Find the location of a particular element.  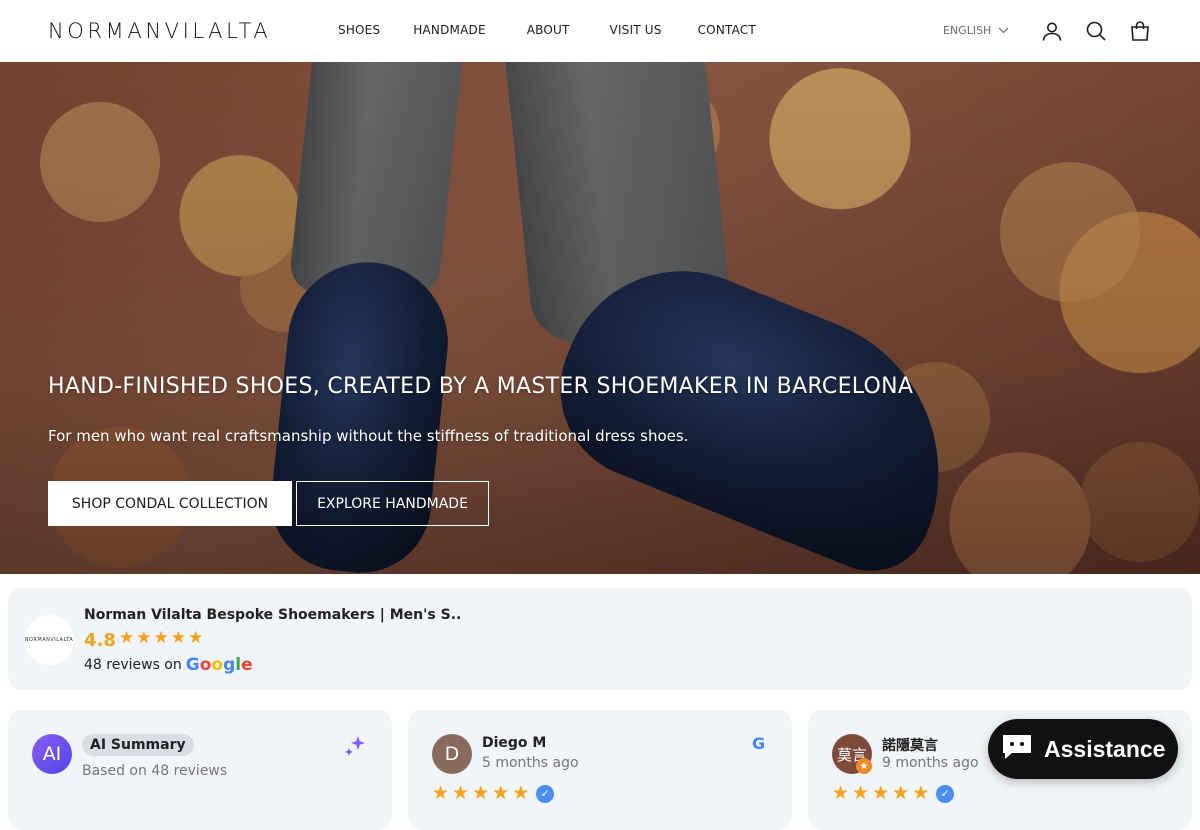

ai-summary-card: AI AI Summary Based on 48 reviews is located at coordinates (200, 770).